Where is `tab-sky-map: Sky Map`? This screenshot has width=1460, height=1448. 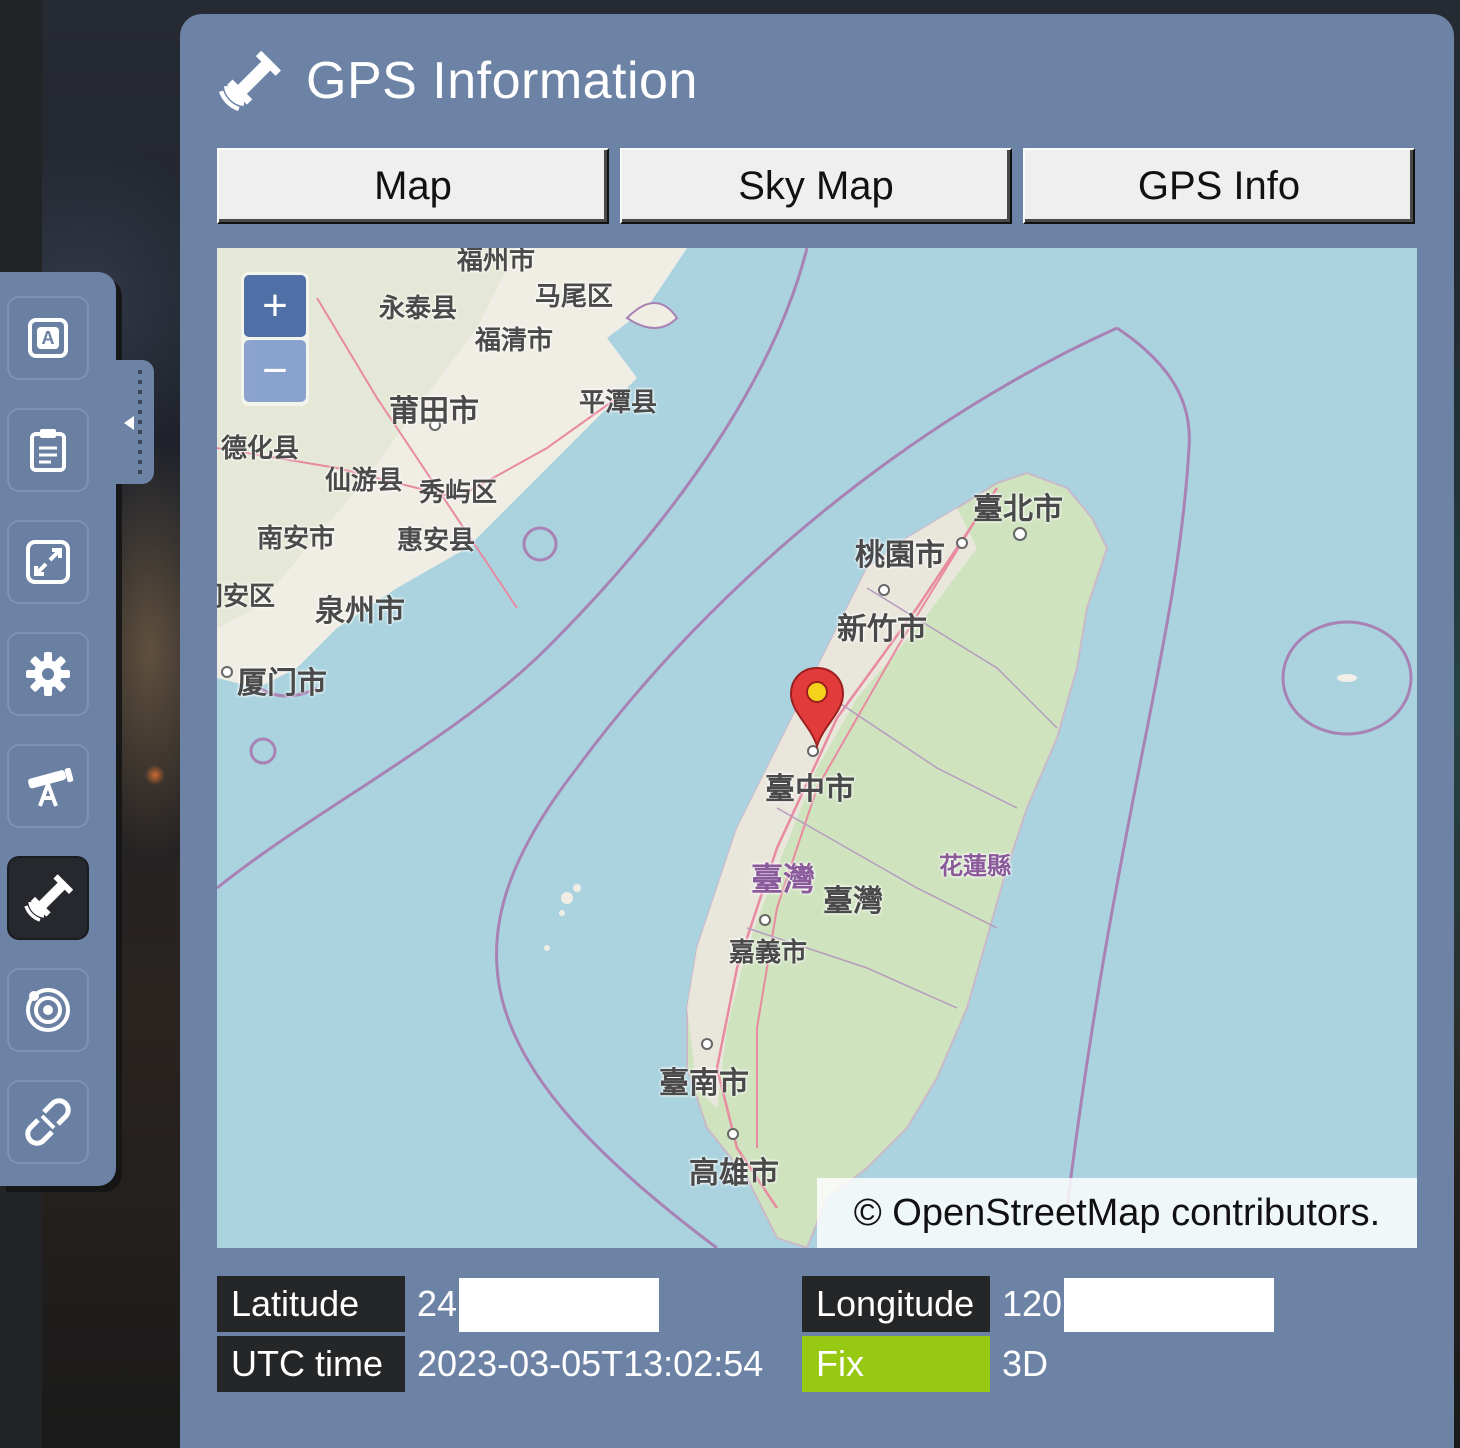 tab-sky-map: Sky Map is located at coordinates (816, 186).